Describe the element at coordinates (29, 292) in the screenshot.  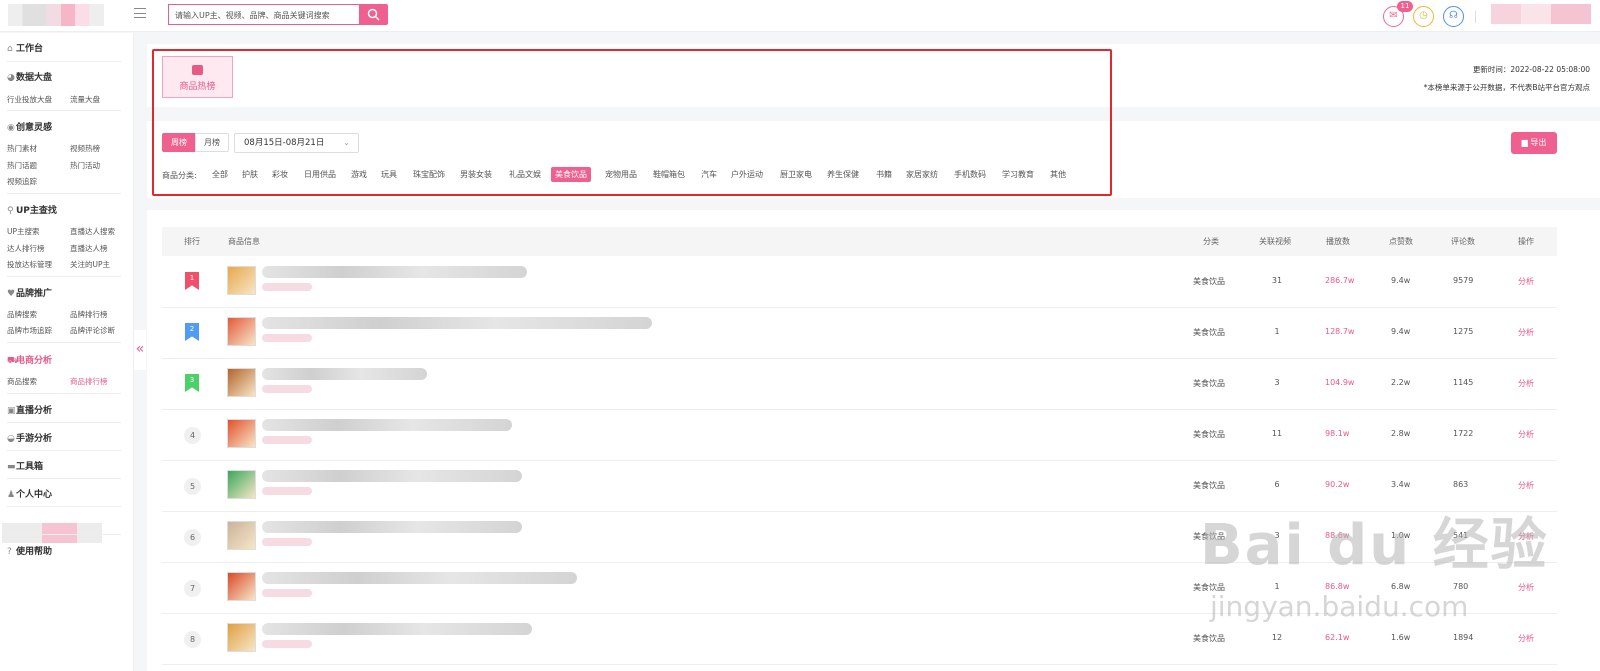
I see `sidebar-section-brand: ♥品牌推广` at that location.